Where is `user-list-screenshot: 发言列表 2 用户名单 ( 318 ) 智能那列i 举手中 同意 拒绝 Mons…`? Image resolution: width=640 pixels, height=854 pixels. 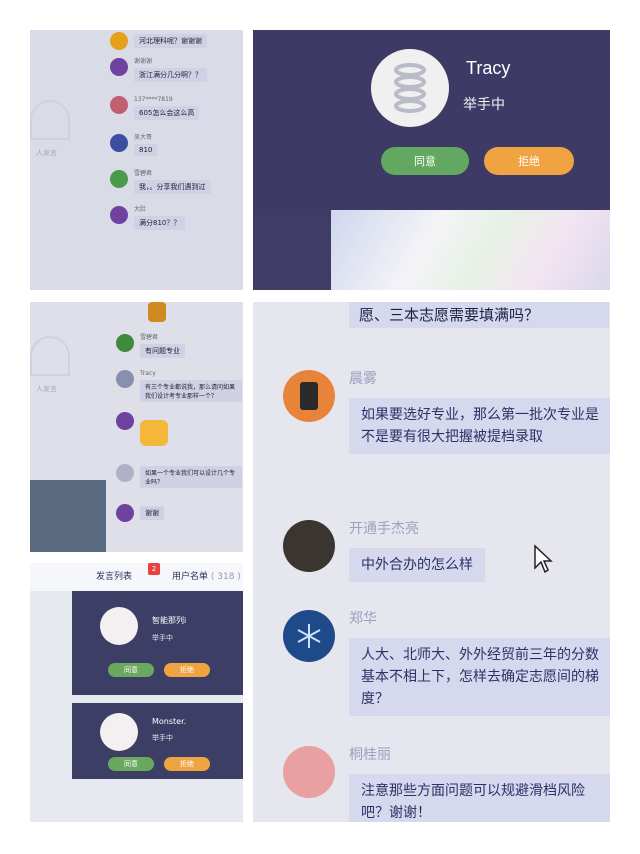
user-list-screenshot: 发言列表 2 用户名单 ( 318 ) 智能那列i 举手中 同意 拒绝 Mons… is located at coordinates (136, 692).